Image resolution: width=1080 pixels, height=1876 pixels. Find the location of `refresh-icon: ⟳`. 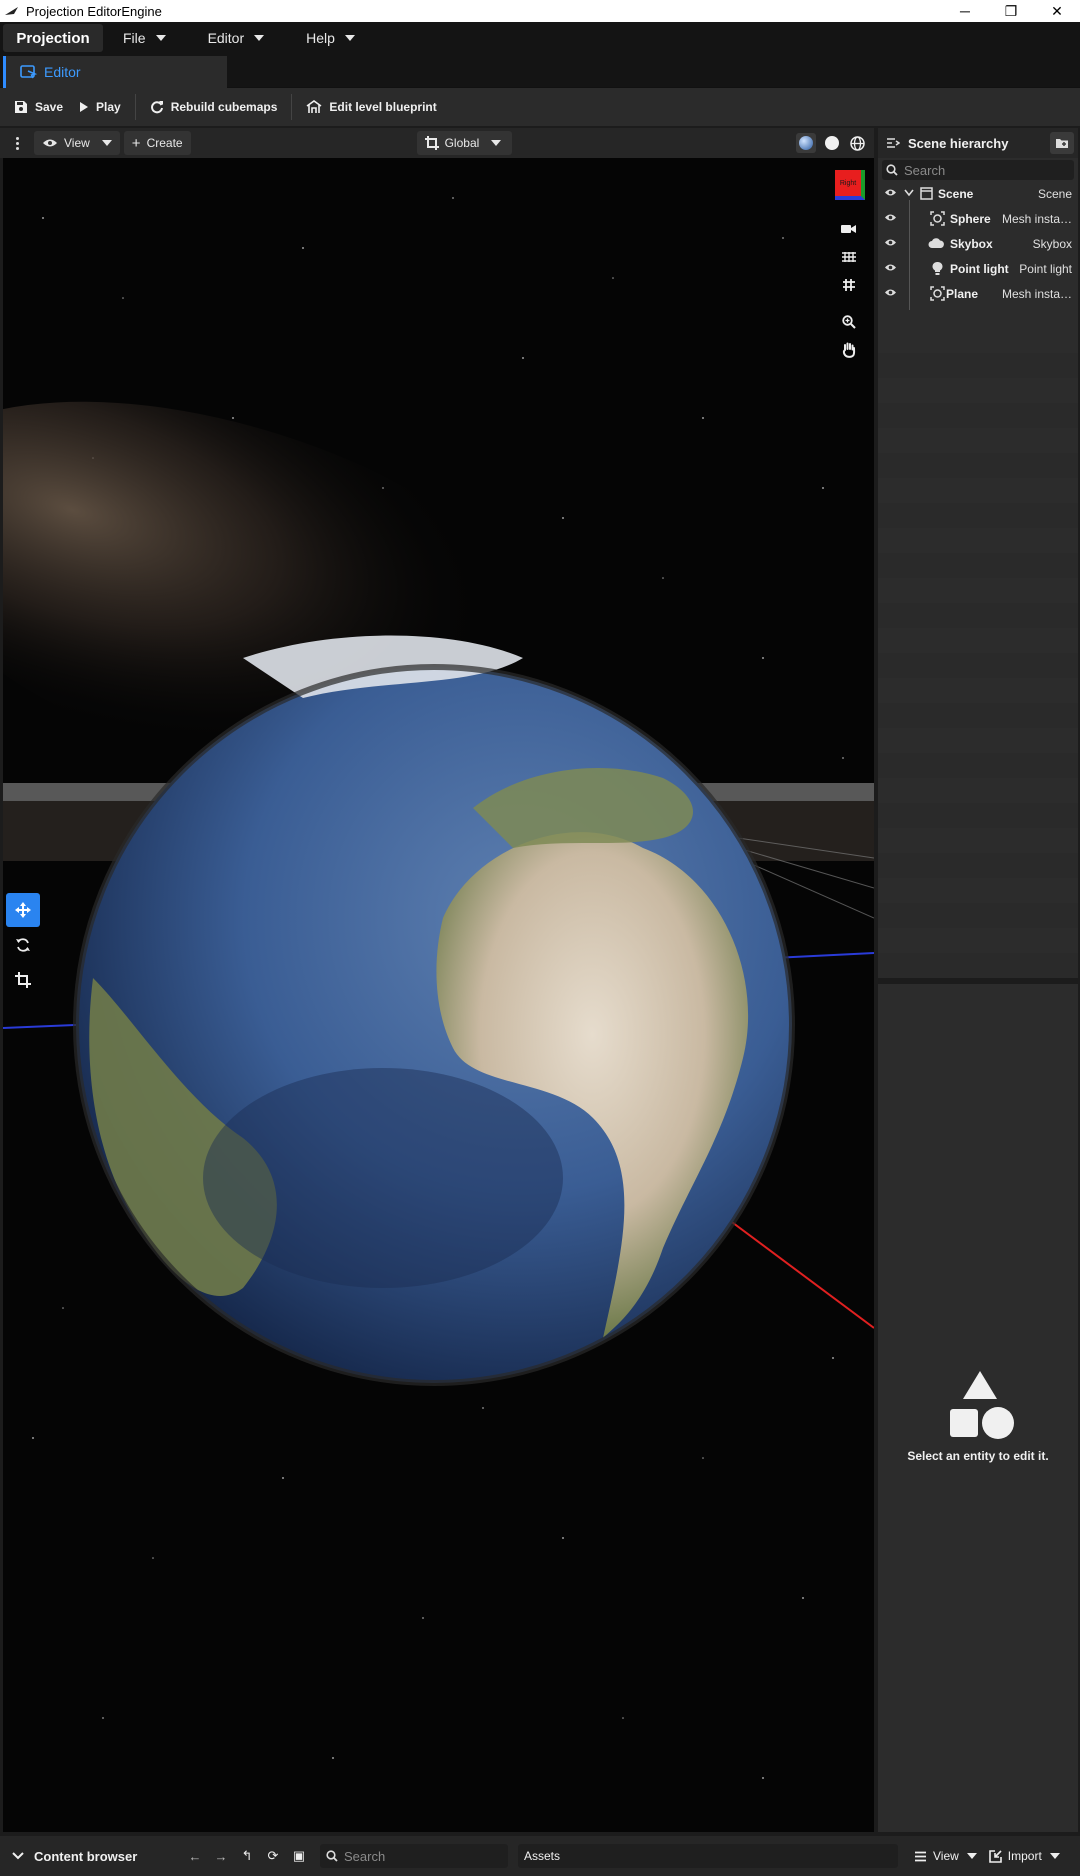

refresh-icon: ⟳ is located at coordinates (273, 1856).